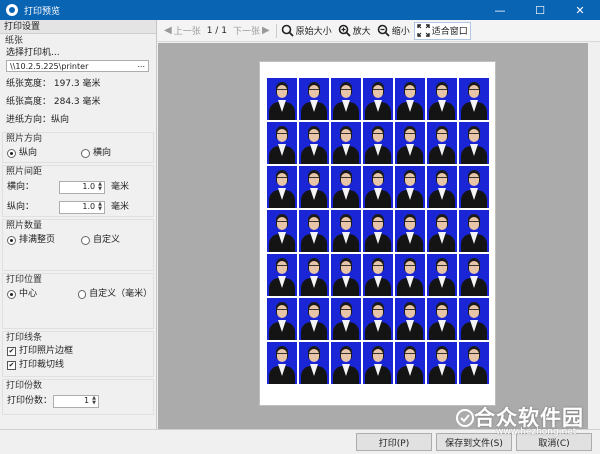  What do you see at coordinates (24, 280) in the screenshot?
I see `position-group-label: 打印位置` at bounding box center [24, 280].